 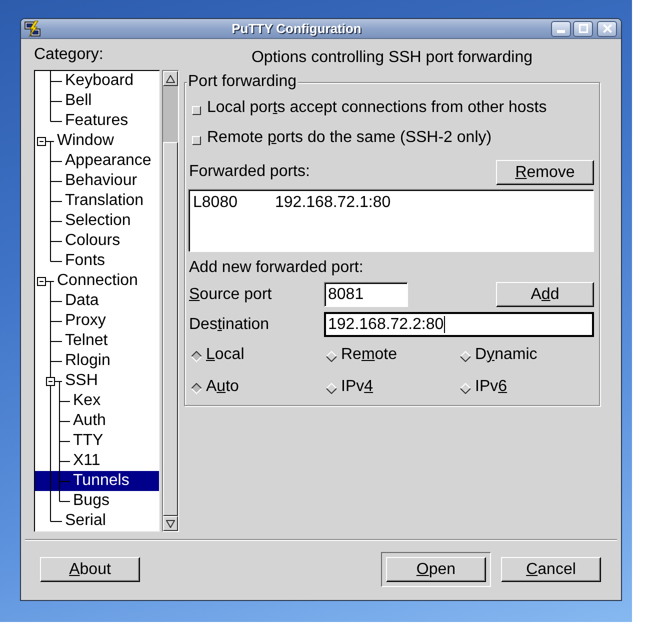 What do you see at coordinates (296, 28) in the screenshot?
I see `window-title: PuTTY Configuration` at bounding box center [296, 28].